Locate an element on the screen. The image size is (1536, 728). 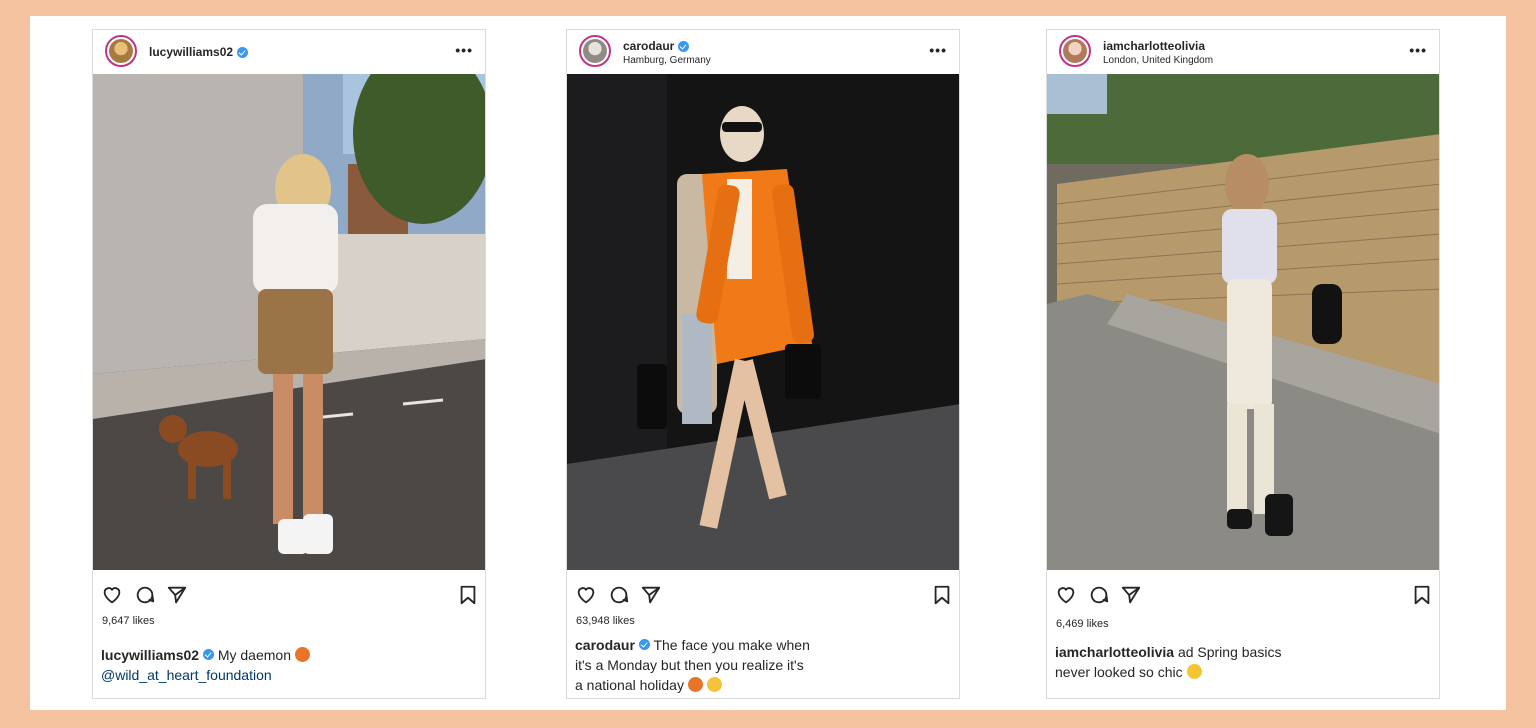
username-link: lucywilliams02 is located at coordinates (191, 52).